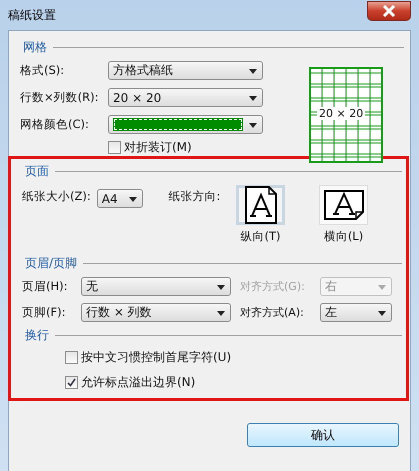  What do you see at coordinates (260, 236) in the screenshot?
I see `orientation-label: 纵向(T)` at bounding box center [260, 236].